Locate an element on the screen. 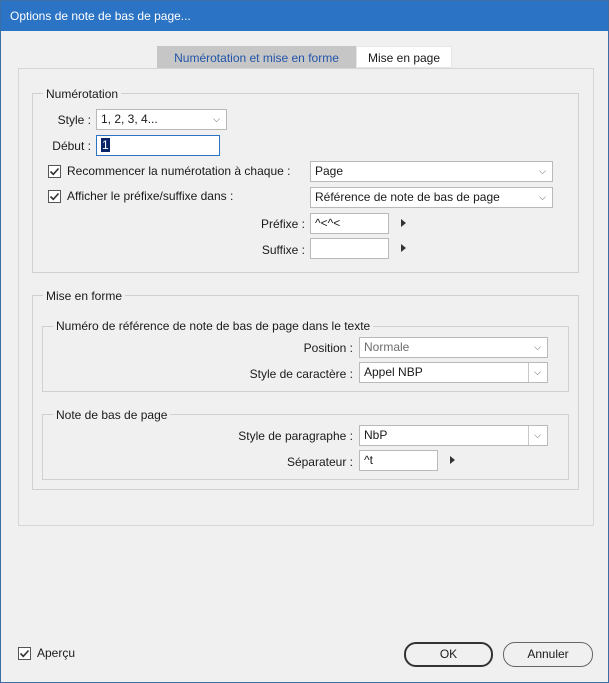  prefix-checkbox is located at coordinates (54, 196).